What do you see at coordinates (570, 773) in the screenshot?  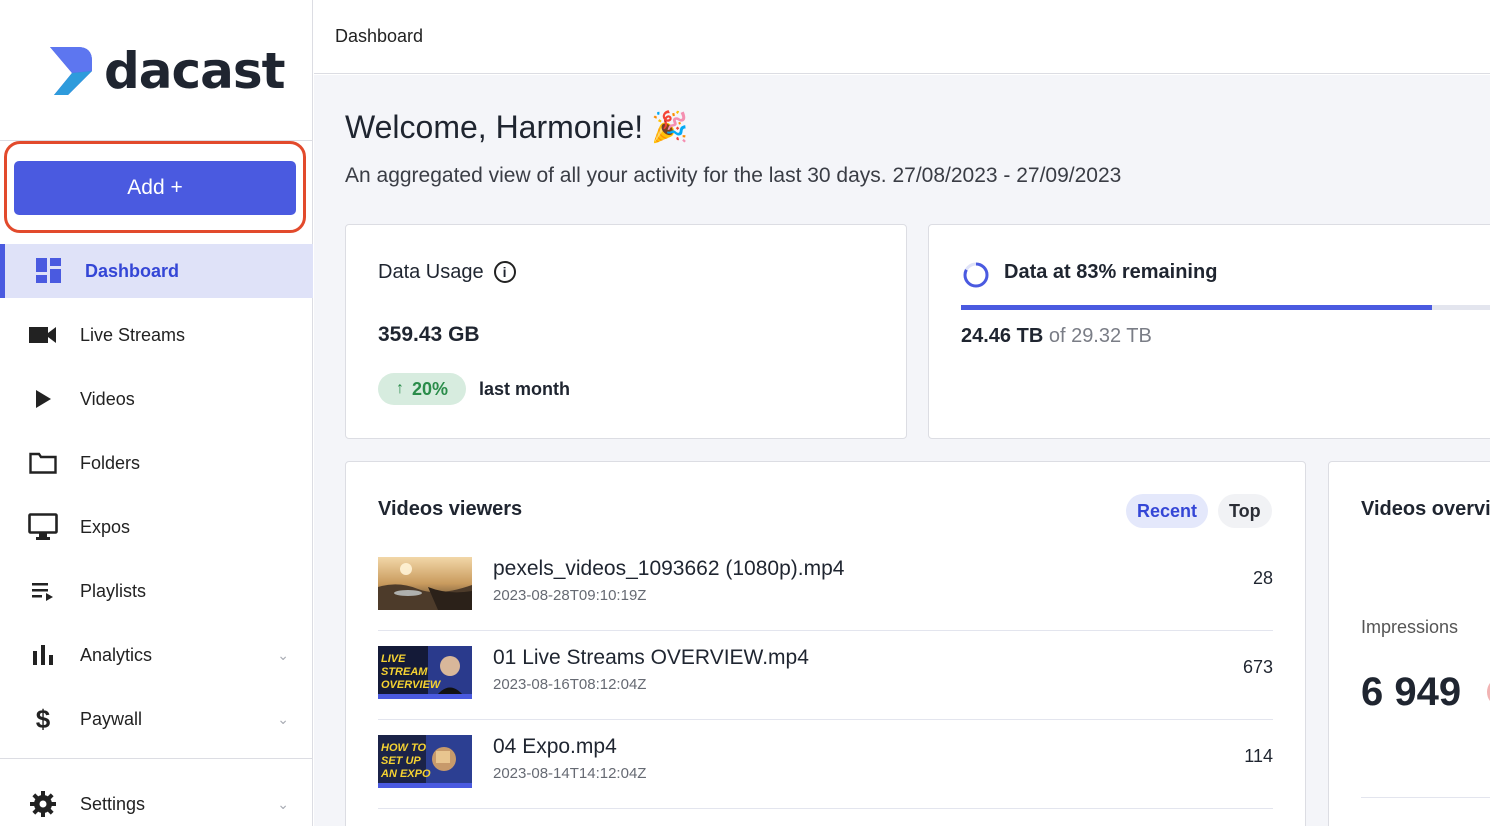 I see `video-date: 2023-08-14T14:12:04Z` at bounding box center [570, 773].